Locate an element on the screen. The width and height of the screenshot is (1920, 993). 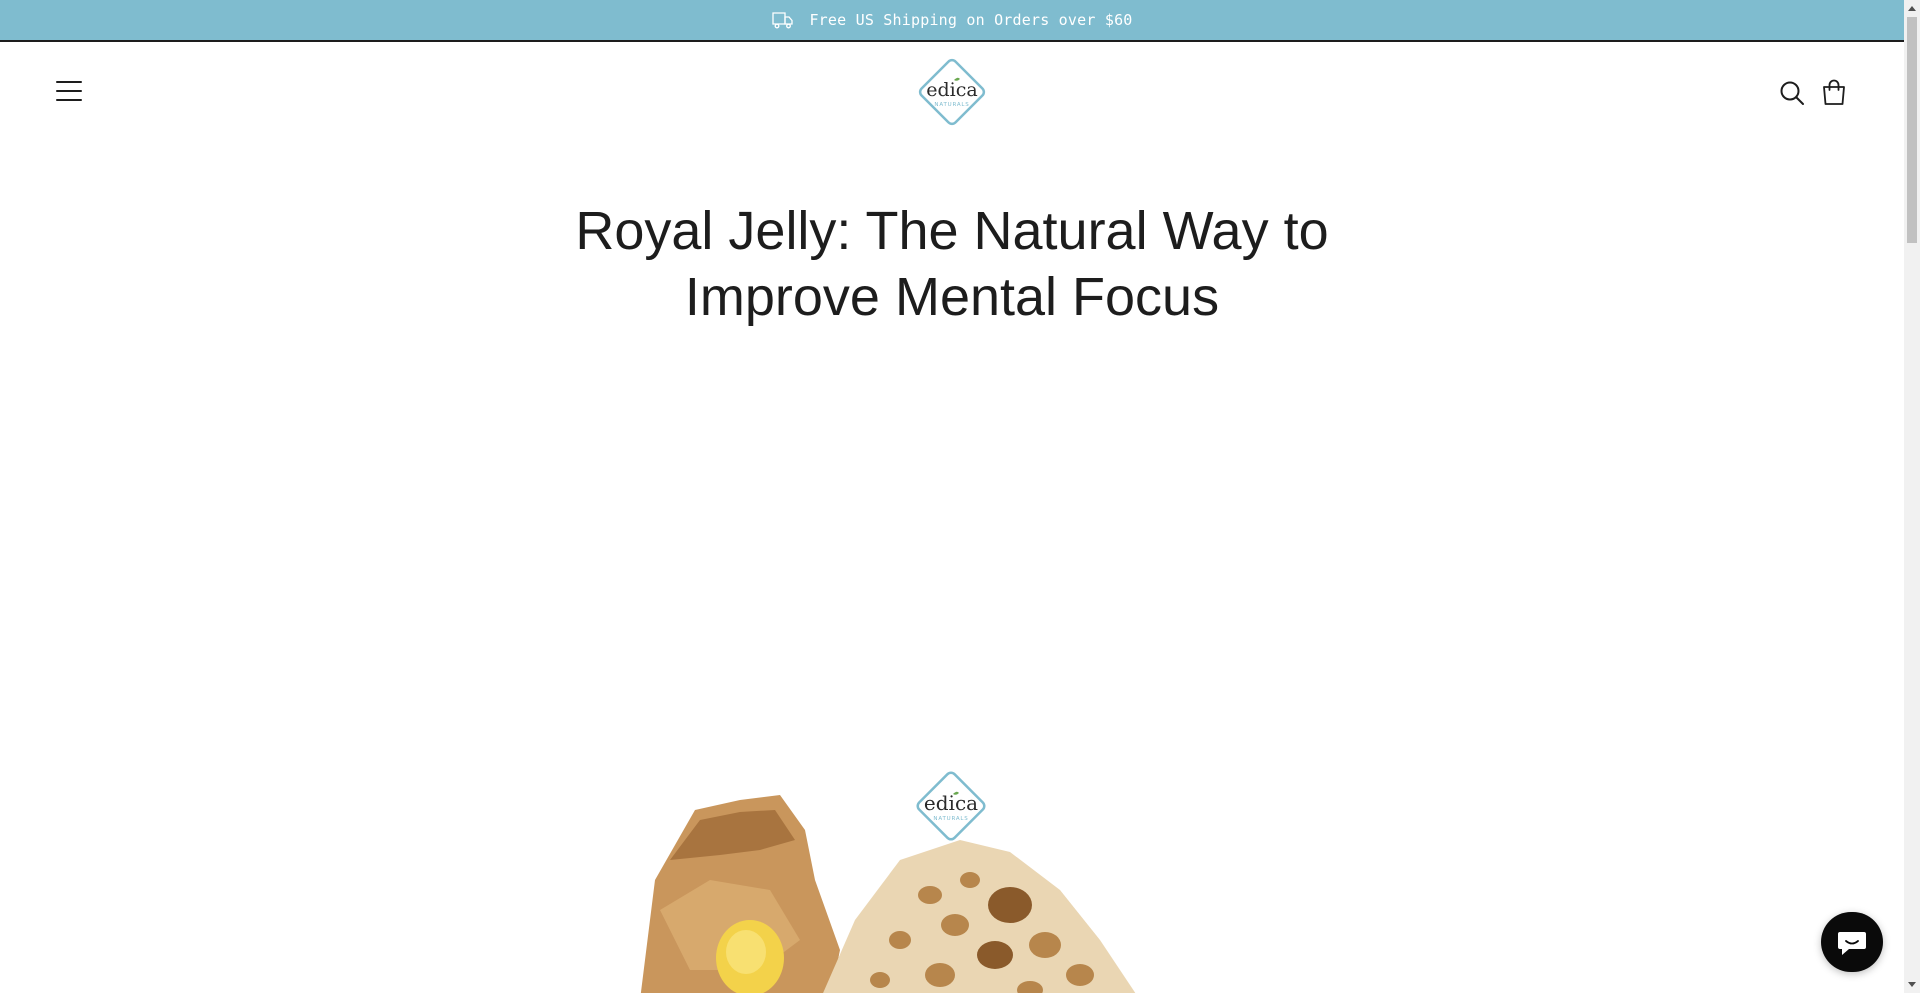
search-icon is located at coordinates (1792, 93).